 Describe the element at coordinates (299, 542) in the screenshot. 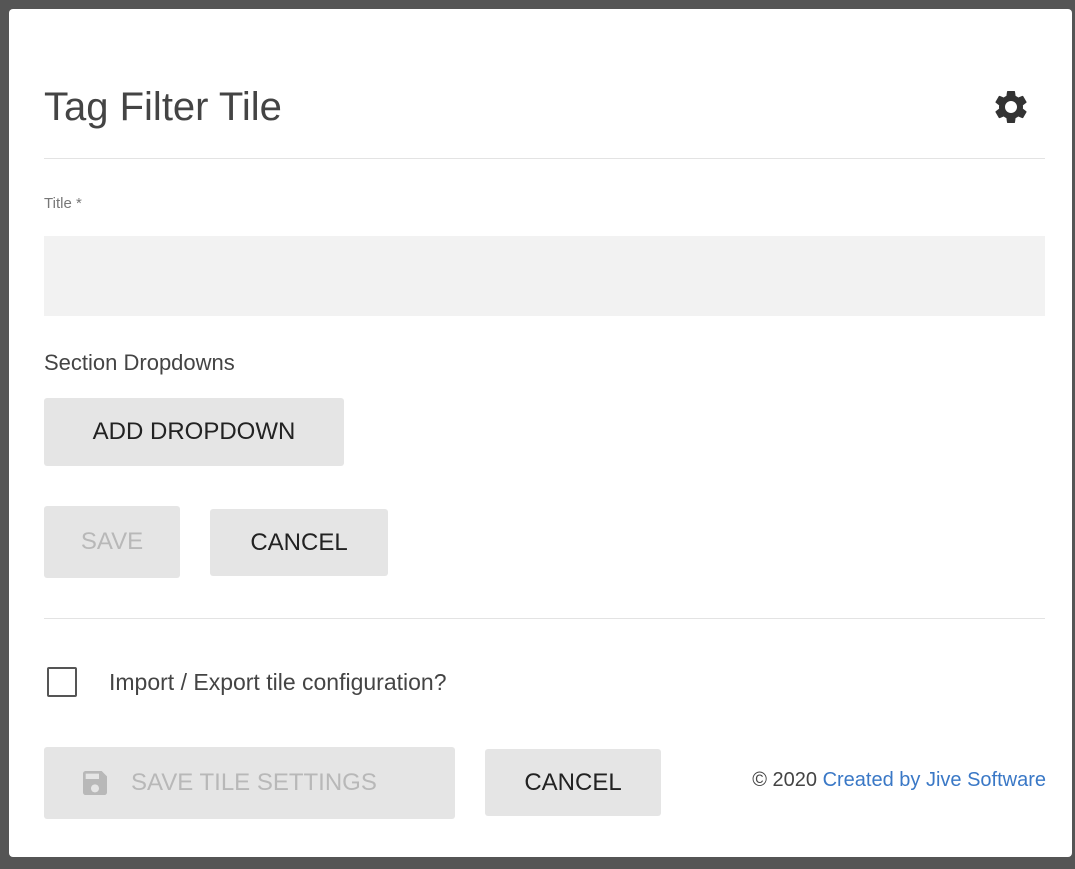

I see `cancel-button: CANCEL` at that location.